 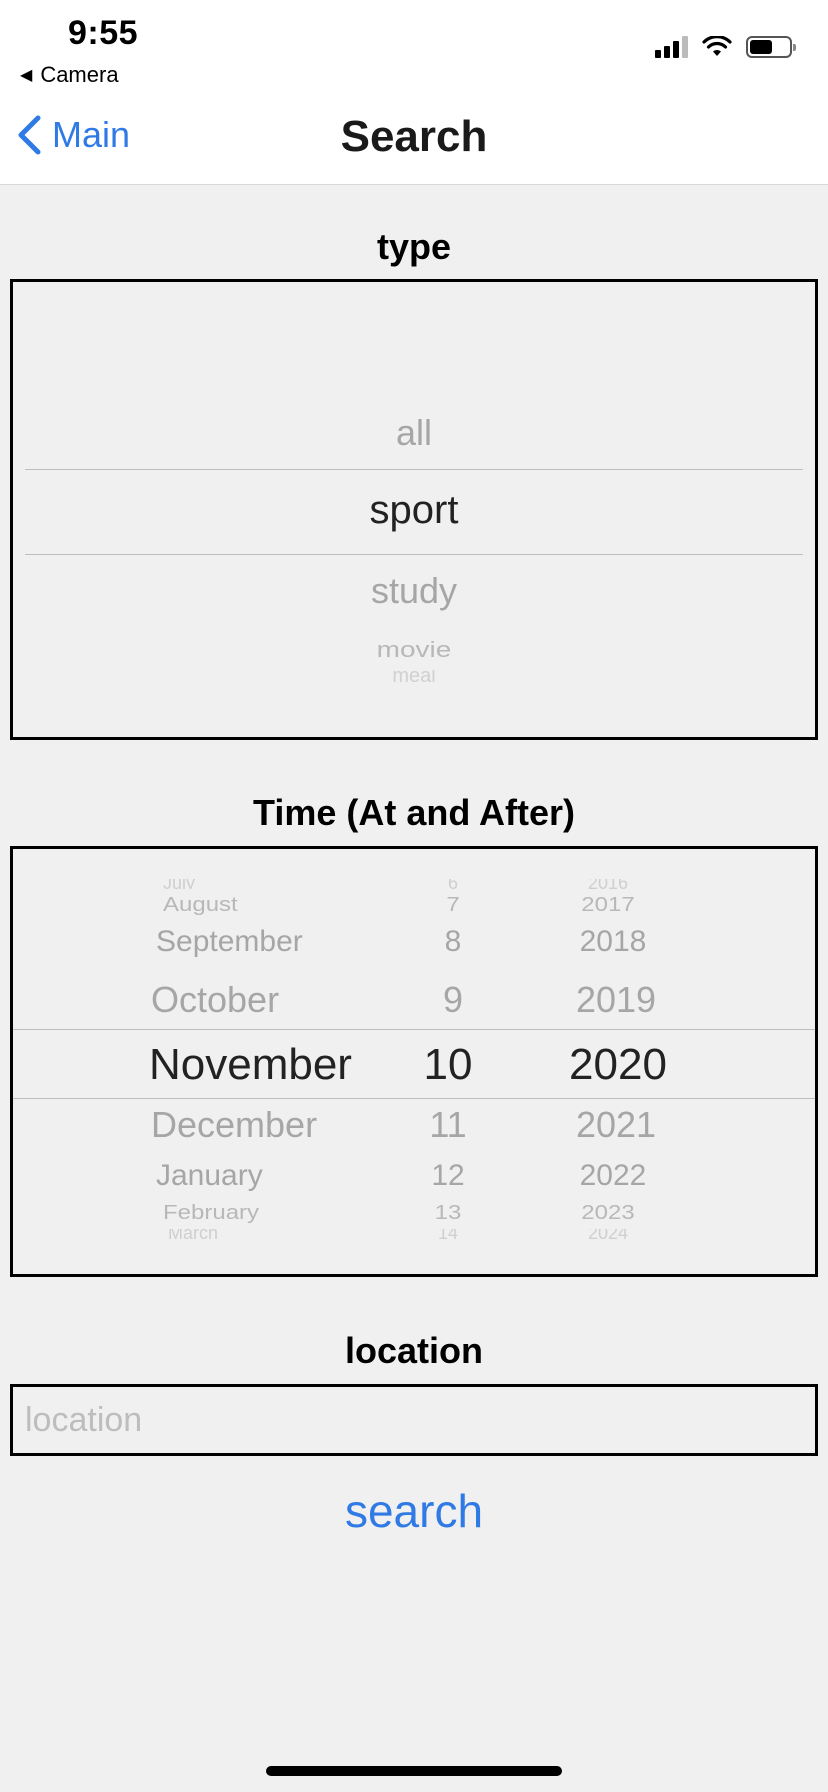 I want to click on month-option: July, so click(x=179, y=884).